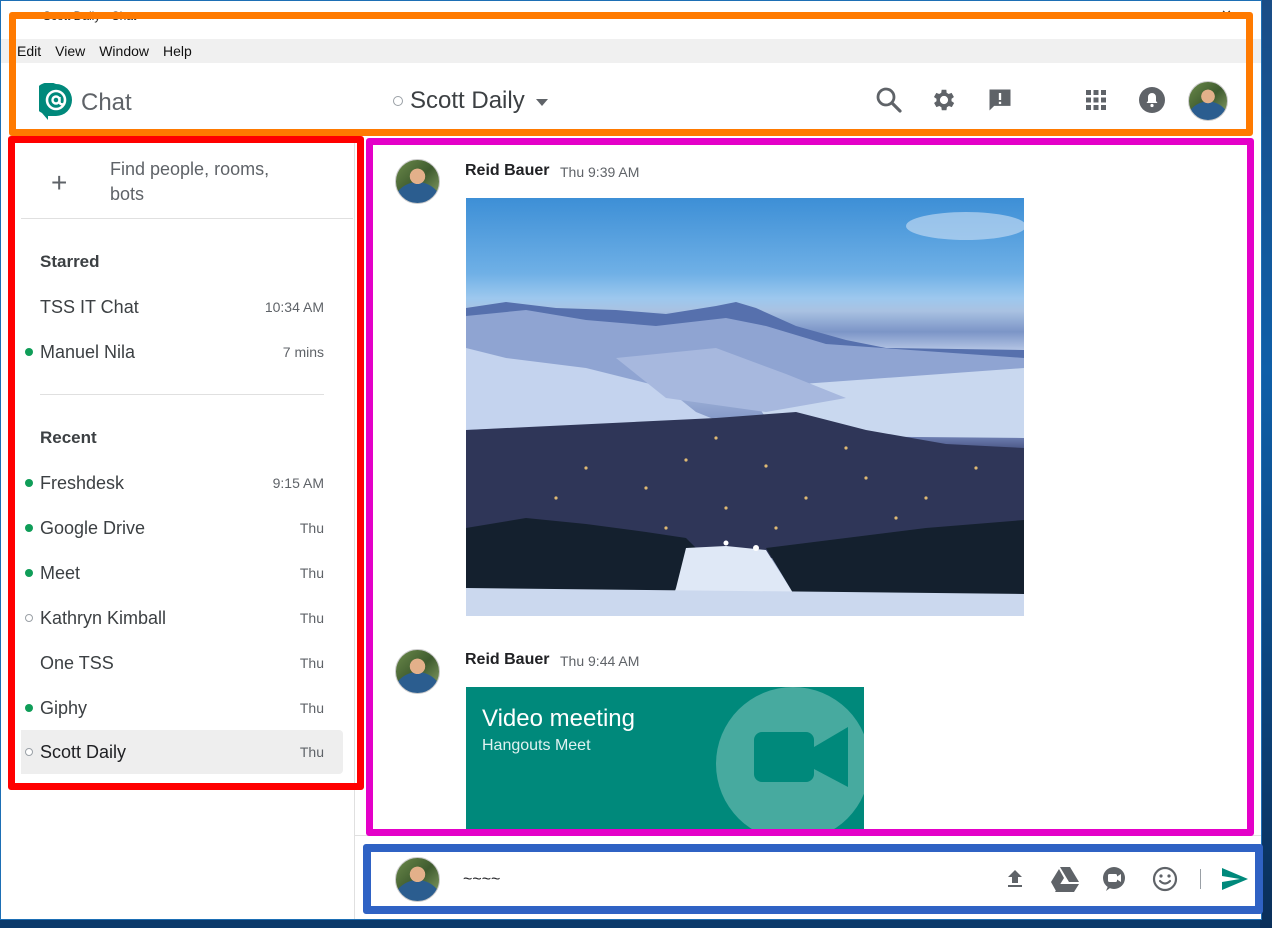 The width and height of the screenshot is (1272, 928). I want to click on conversation-name: Kathryn Kimball, so click(103, 617).